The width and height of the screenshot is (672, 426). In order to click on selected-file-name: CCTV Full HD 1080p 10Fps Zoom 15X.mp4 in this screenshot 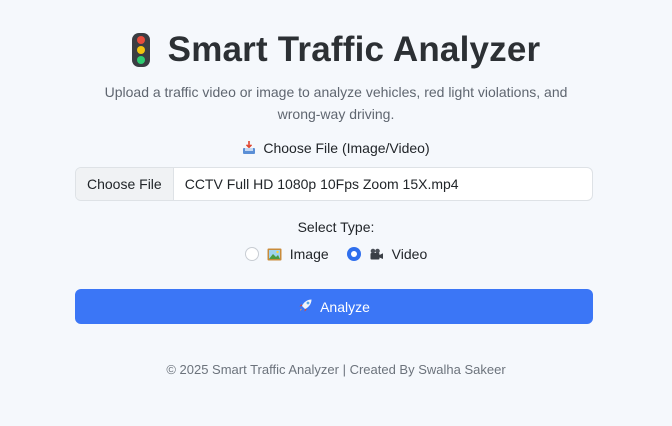, I will do `click(321, 184)`.